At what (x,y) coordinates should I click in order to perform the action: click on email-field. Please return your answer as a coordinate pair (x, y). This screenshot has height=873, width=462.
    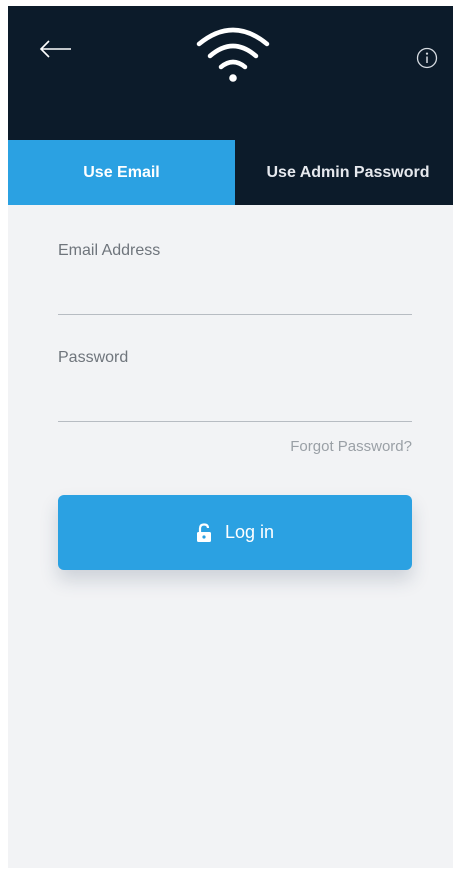
    Looking at the image, I should click on (235, 301).